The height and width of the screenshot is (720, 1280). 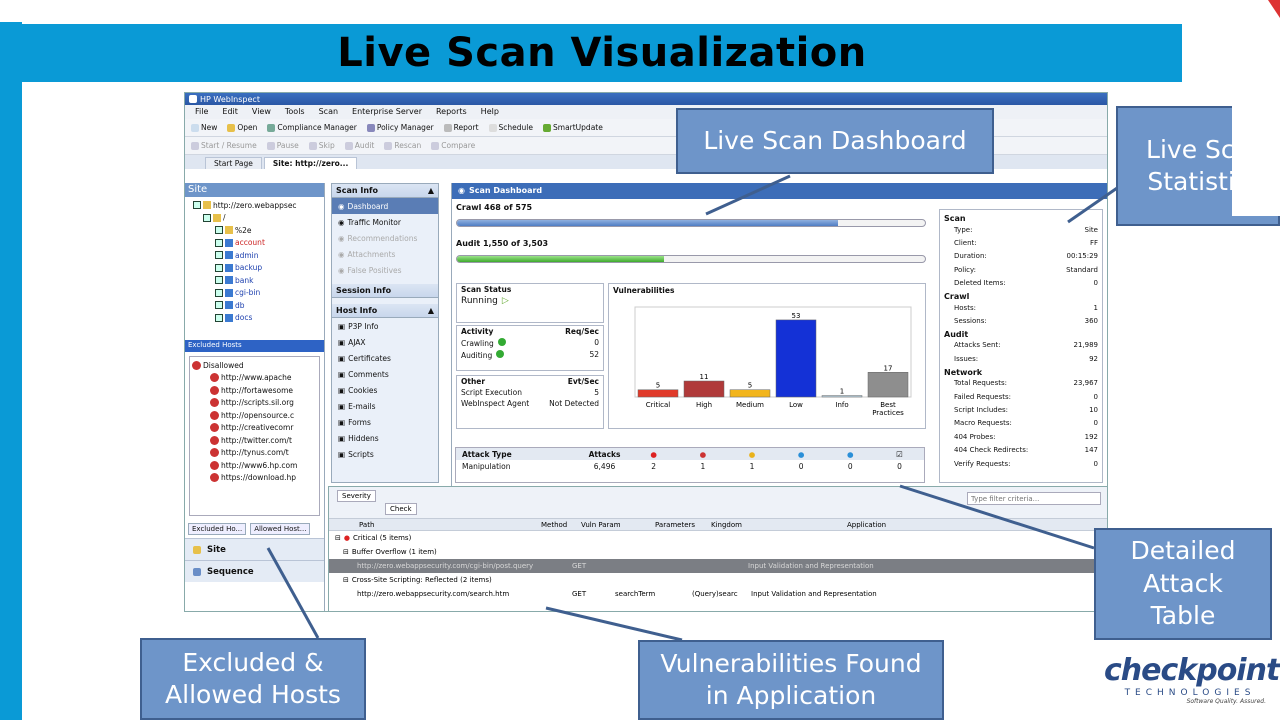 I want to click on callout-excluded-allowed-hosts: Excluded & Allowed Hosts, so click(x=253, y=679).